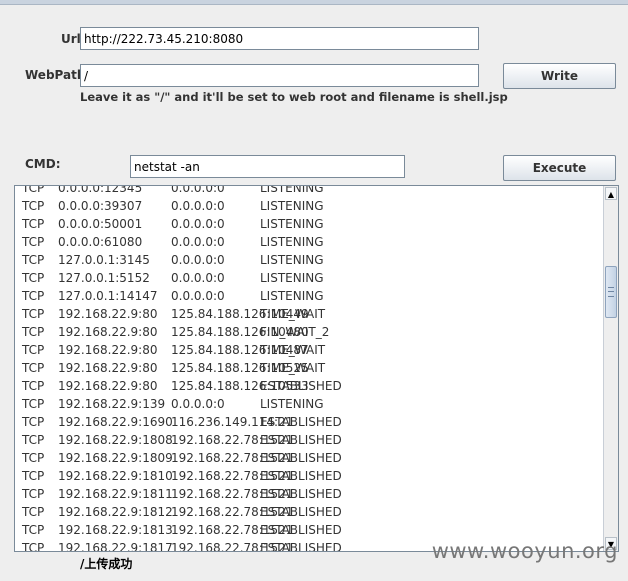 Image resolution: width=628 pixels, height=581 pixels. Describe the element at coordinates (240, 386) in the screenshot. I see `output-foreign-address: 125.84.188.126:10533` at that location.